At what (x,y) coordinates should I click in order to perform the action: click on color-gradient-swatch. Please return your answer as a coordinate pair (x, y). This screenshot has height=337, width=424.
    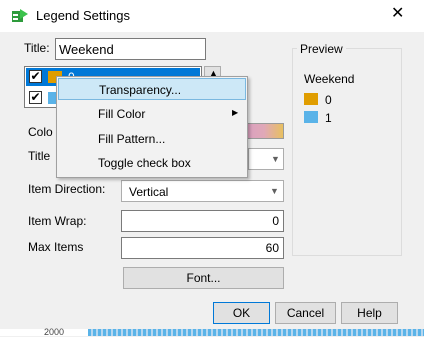
    Looking at the image, I should click on (264, 131).